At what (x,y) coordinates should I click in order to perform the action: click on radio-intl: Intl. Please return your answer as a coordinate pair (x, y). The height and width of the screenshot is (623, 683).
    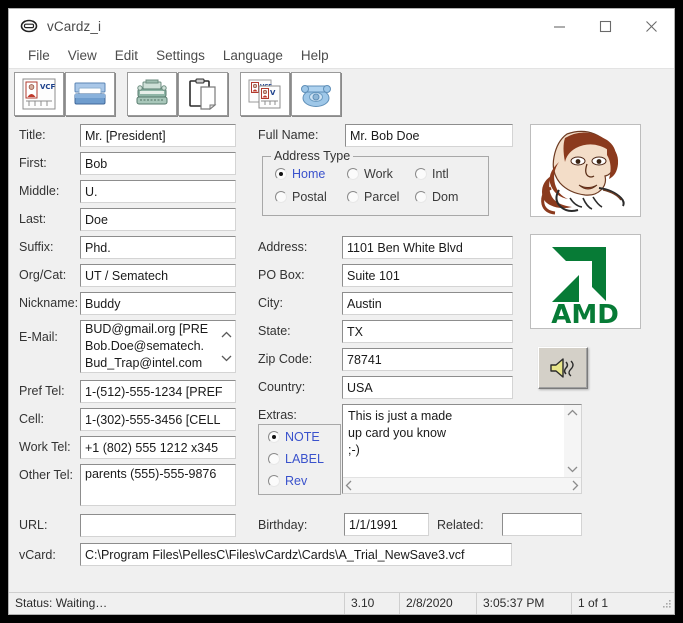
    Looking at the image, I should click on (432, 174).